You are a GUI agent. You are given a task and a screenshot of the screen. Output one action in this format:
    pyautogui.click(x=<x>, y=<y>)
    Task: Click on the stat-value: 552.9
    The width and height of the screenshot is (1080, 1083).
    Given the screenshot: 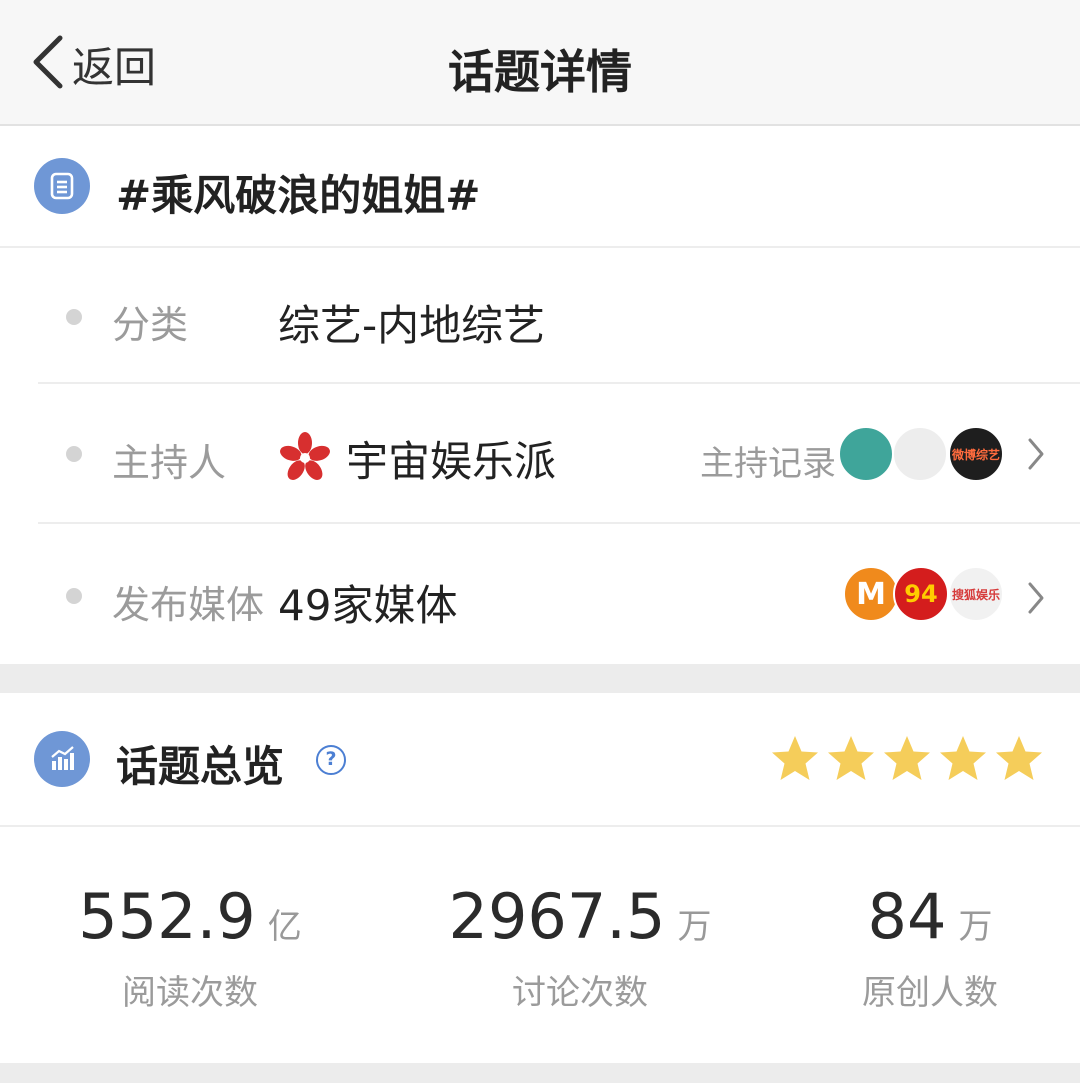 What is the action you would take?
    pyautogui.click(x=167, y=916)
    